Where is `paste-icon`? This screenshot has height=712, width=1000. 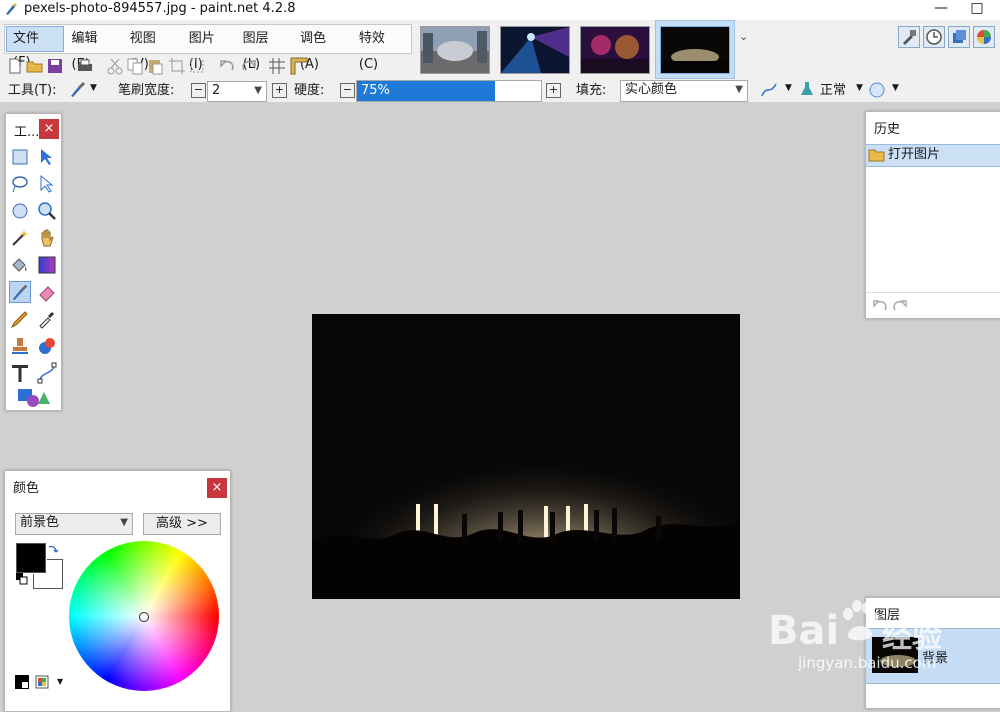 paste-icon is located at coordinates (155, 66).